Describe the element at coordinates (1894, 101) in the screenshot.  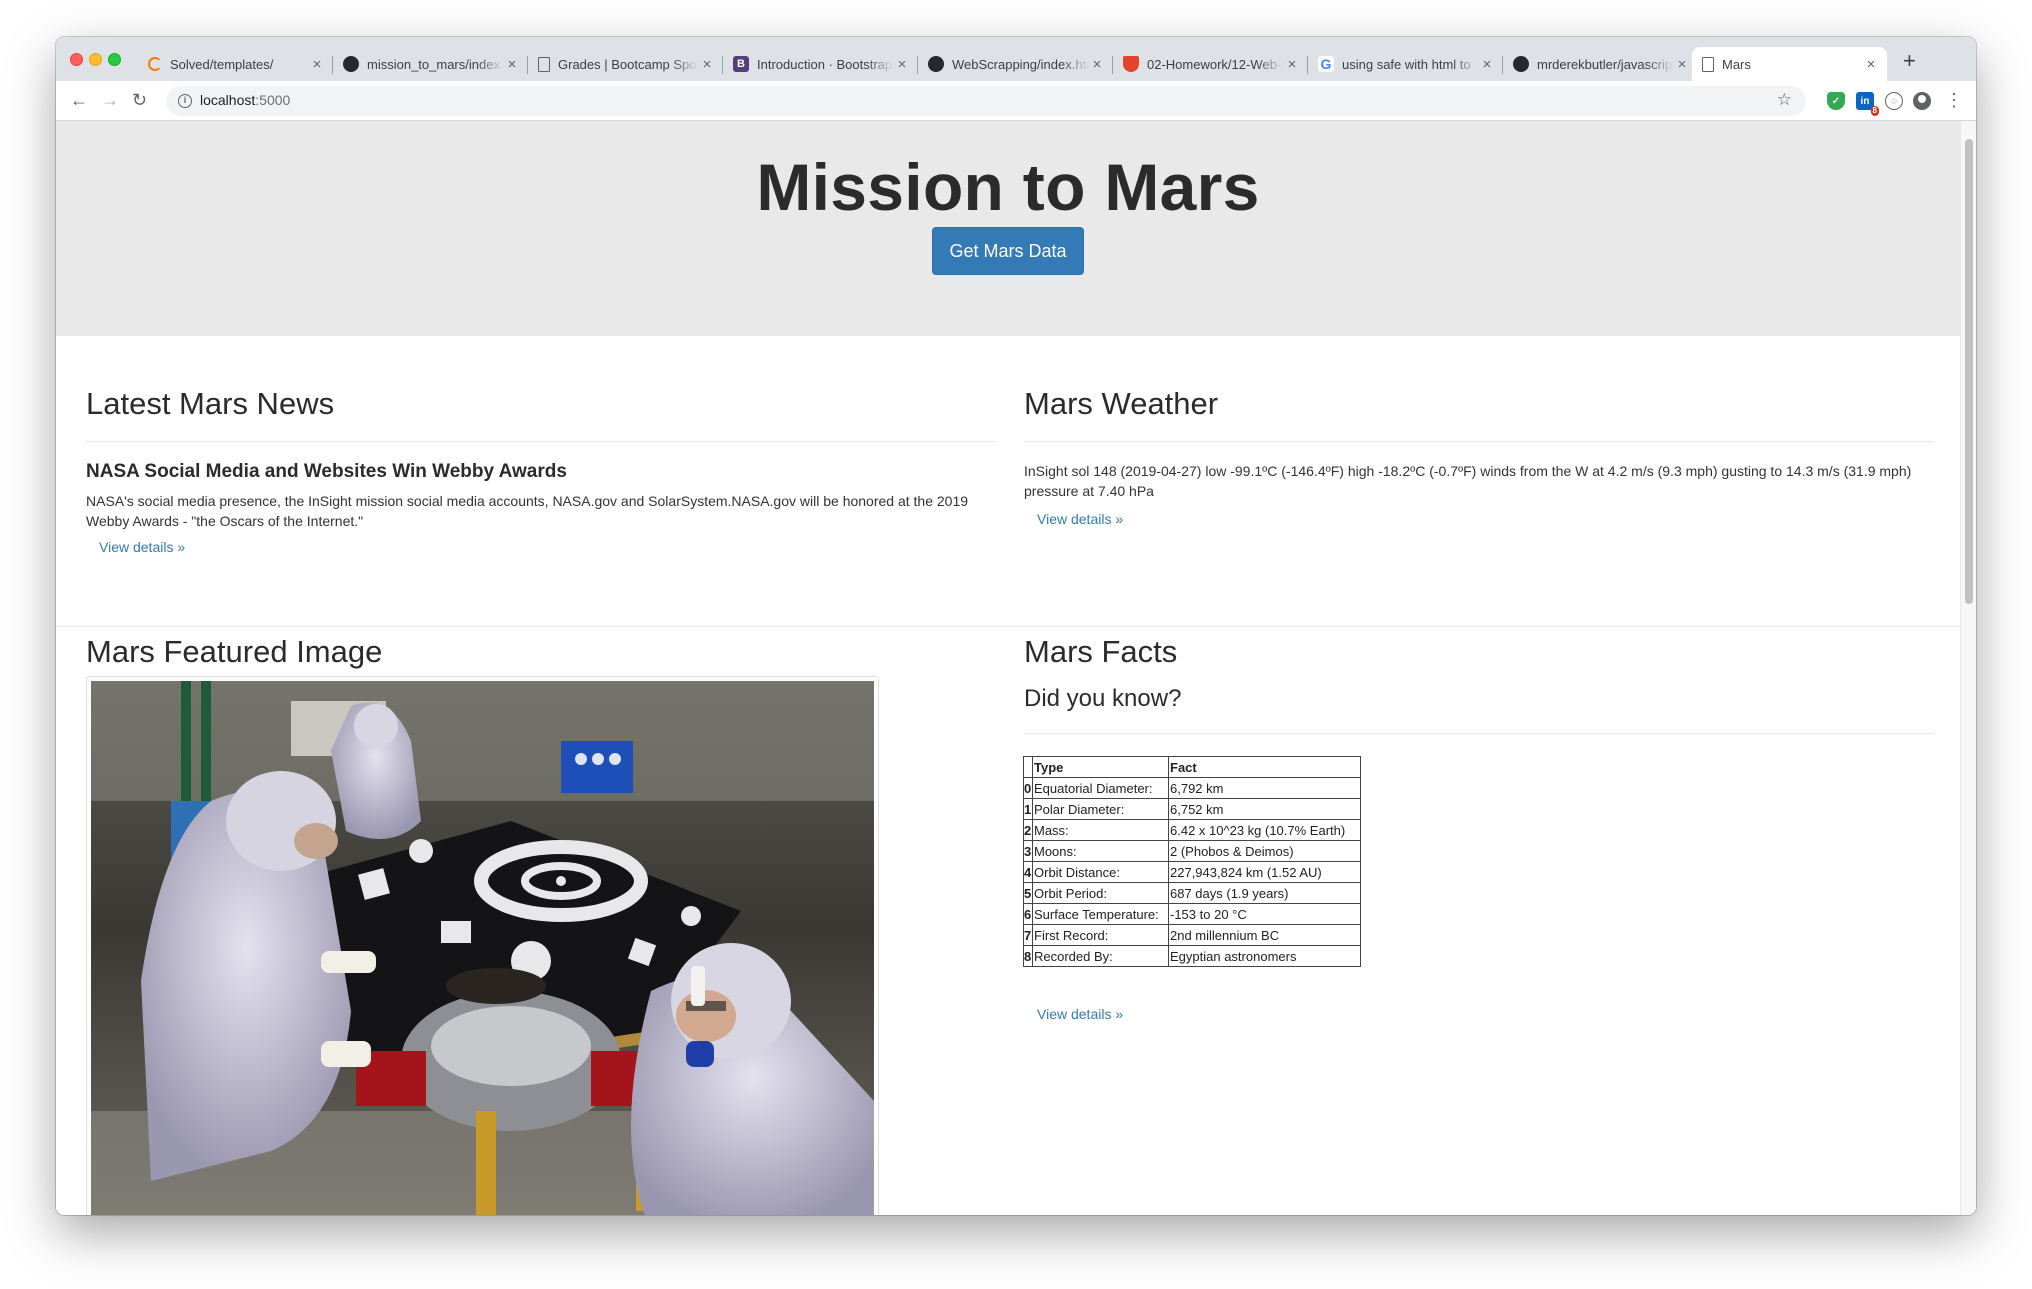
I see `extension-circle-icon: ◌` at that location.